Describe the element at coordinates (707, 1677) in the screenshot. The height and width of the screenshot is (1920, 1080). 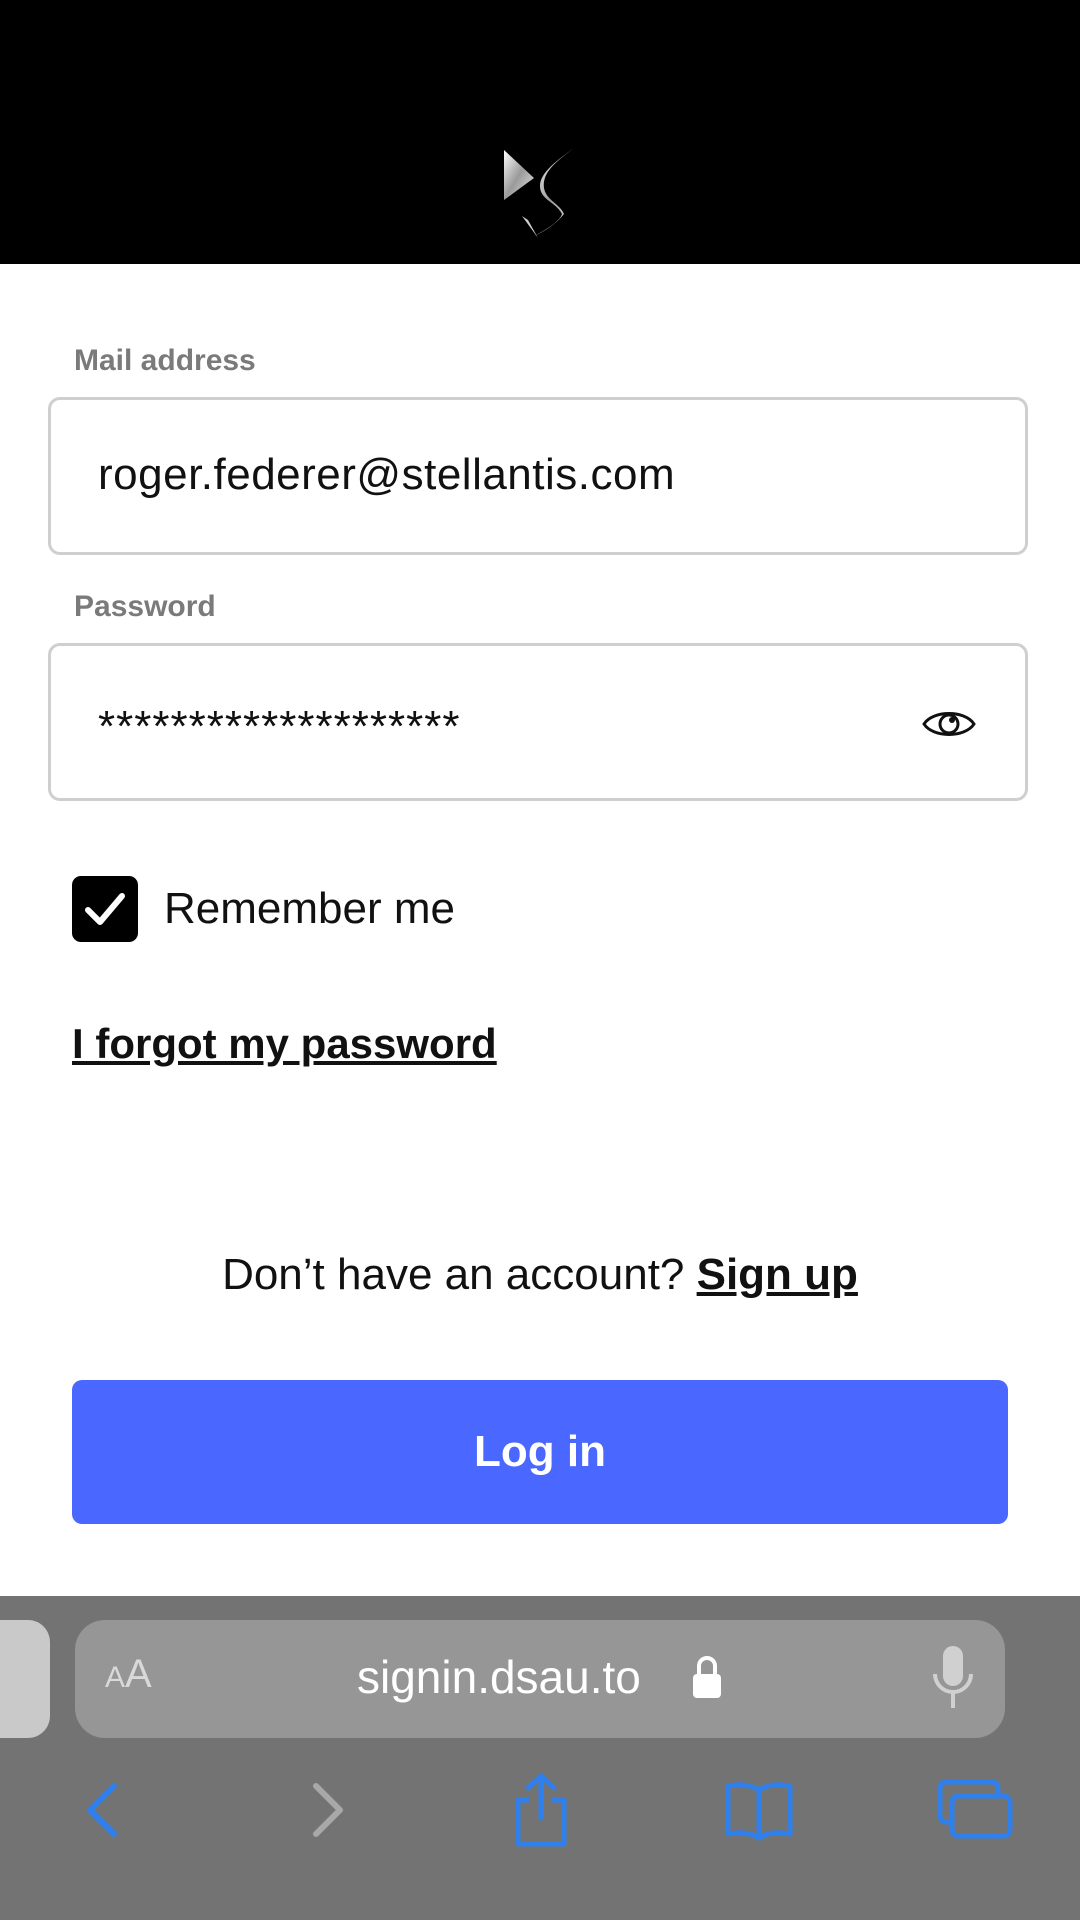
I see `lock-icon` at that location.